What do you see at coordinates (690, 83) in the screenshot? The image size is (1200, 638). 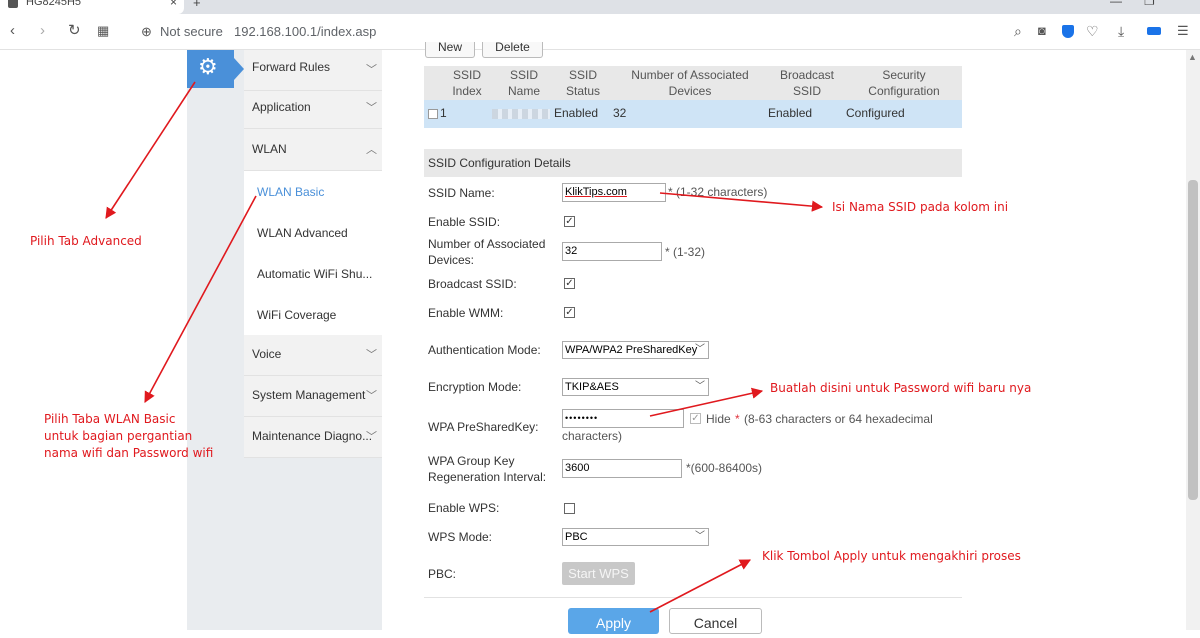 I see `column-header: Number of Associated Devices` at bounding box center [690, 83].